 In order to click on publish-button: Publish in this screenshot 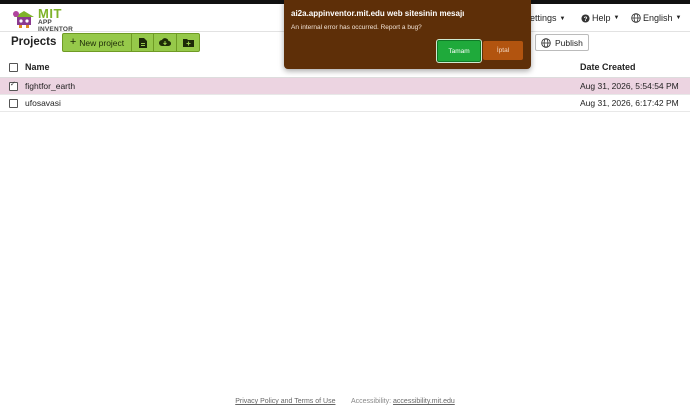, I will do `click(562, 42)`.